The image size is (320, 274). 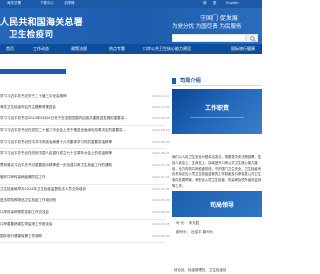 What do you see at coordinates (79, 49) in the screenshot?
I see `nav-item-policies: 政策法规` at bounding box center [79, 49].